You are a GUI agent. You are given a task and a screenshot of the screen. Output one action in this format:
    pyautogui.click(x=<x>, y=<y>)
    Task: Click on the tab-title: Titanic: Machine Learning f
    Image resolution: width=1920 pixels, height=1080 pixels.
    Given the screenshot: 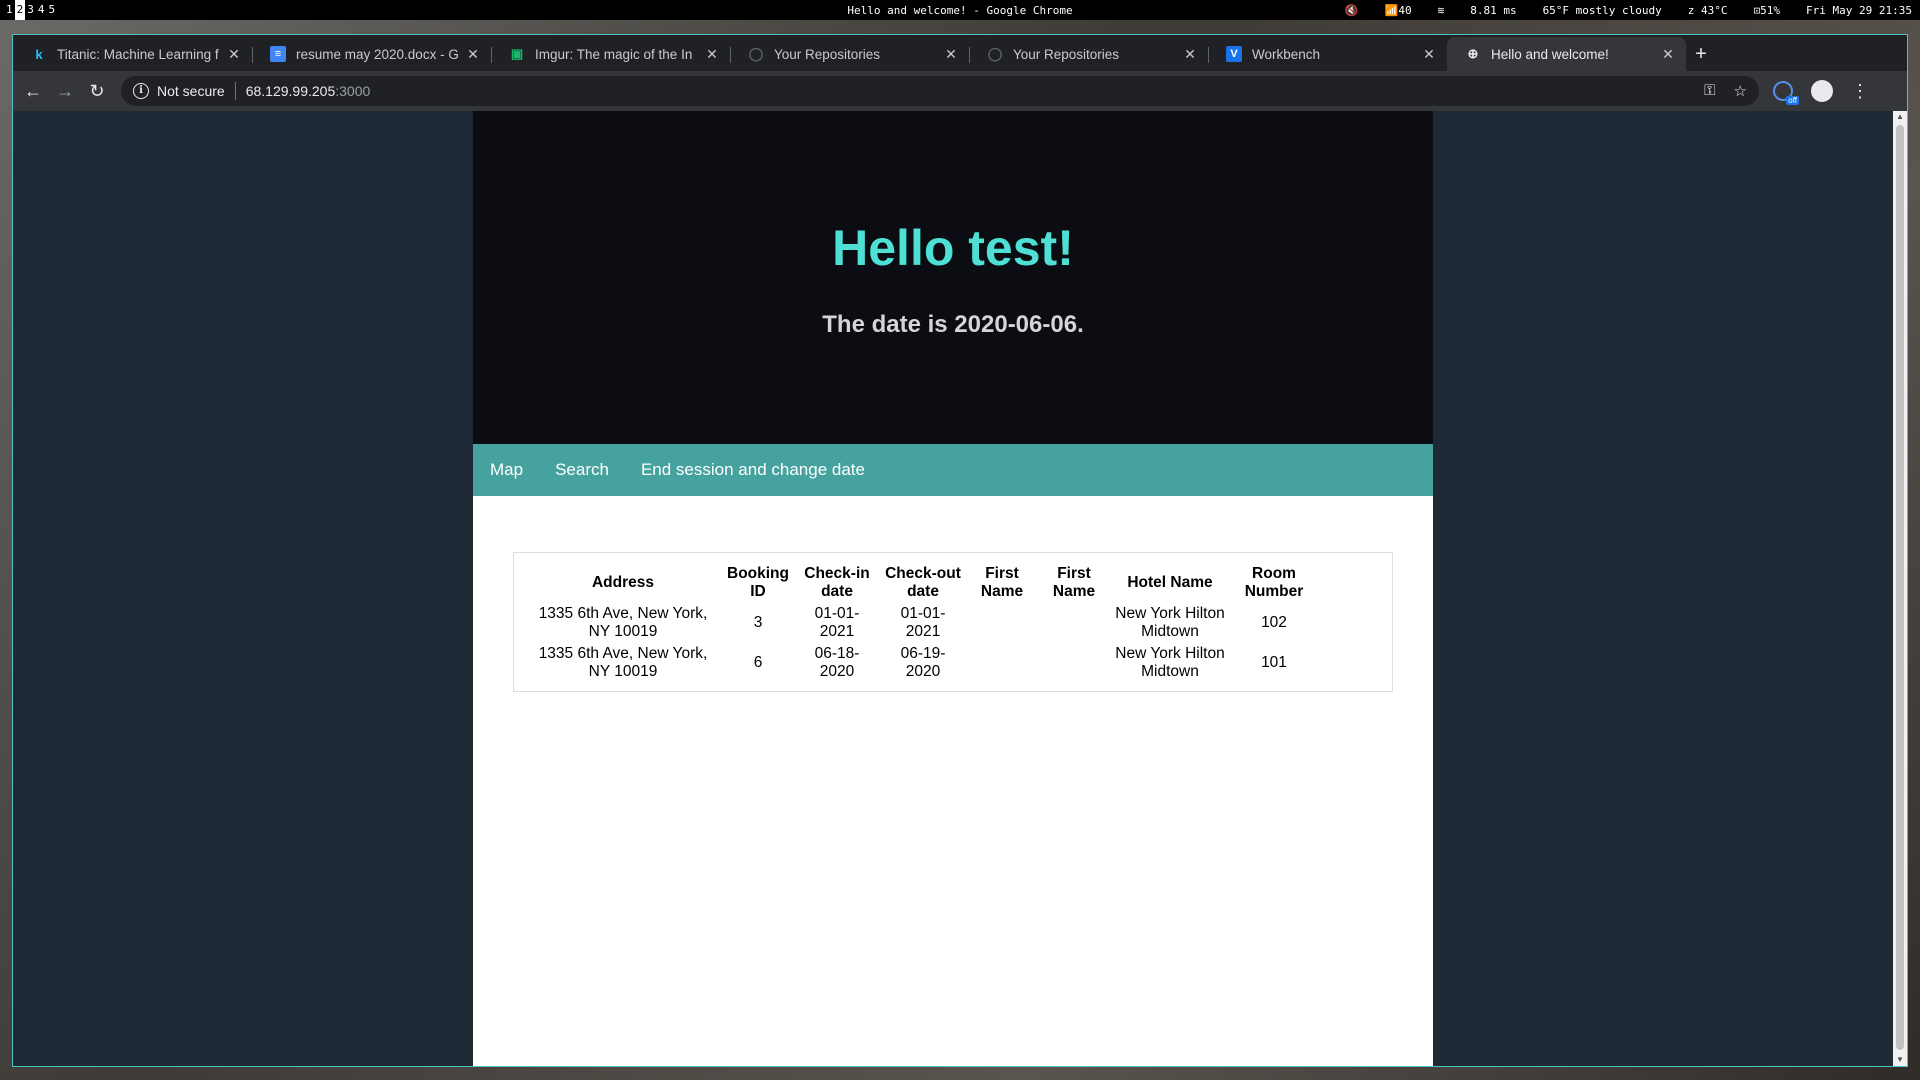 What is the action you would take?
    pyautogui.click(x=138, y=54)
    